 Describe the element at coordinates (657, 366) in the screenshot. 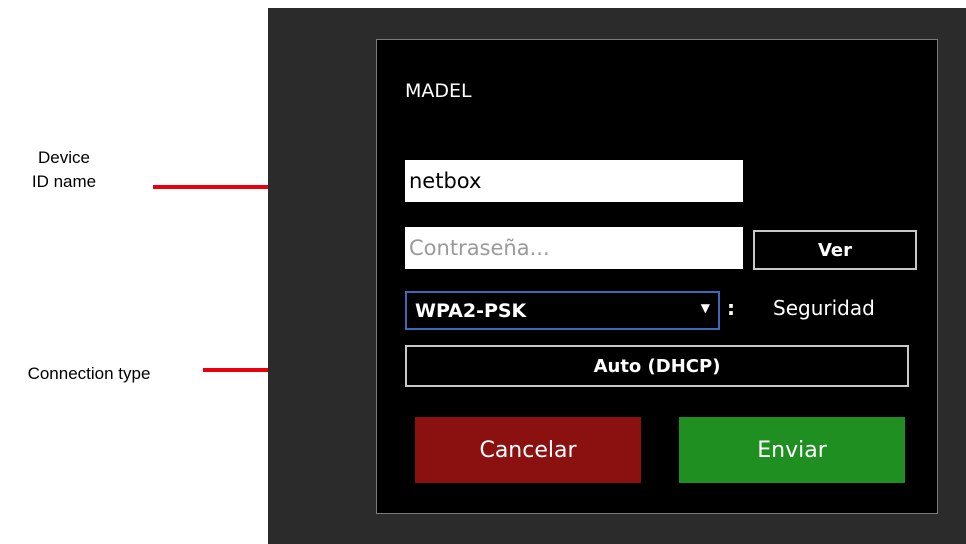

I see `connection-type-button: Auto (DHCP)` at that location.